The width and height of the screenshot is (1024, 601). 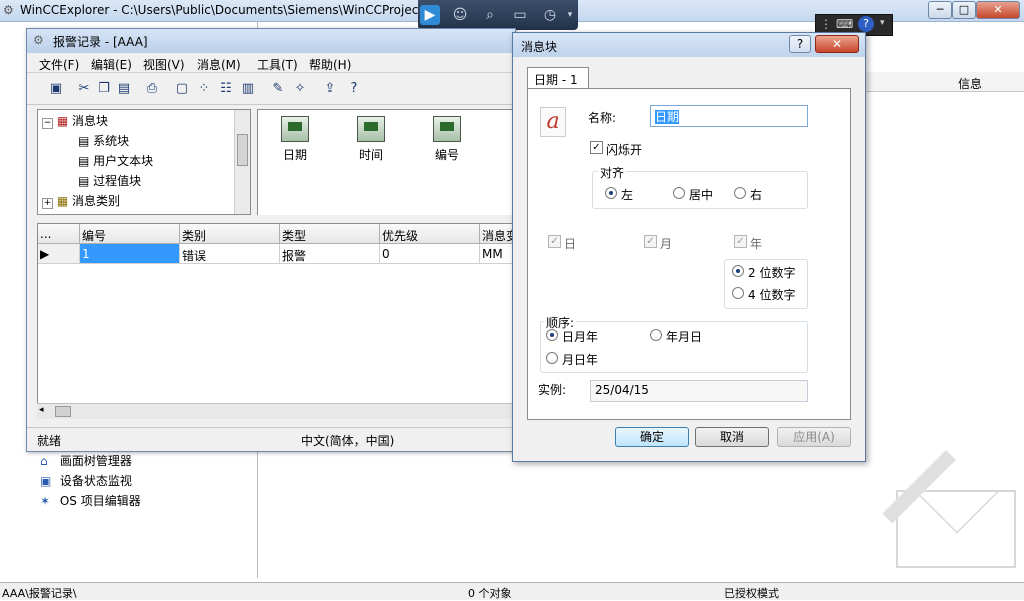 What do you see at coordinates (164, 64) in the screenshot?
I see `menu-view: 视图(V)` at bounding box center [164, 64].